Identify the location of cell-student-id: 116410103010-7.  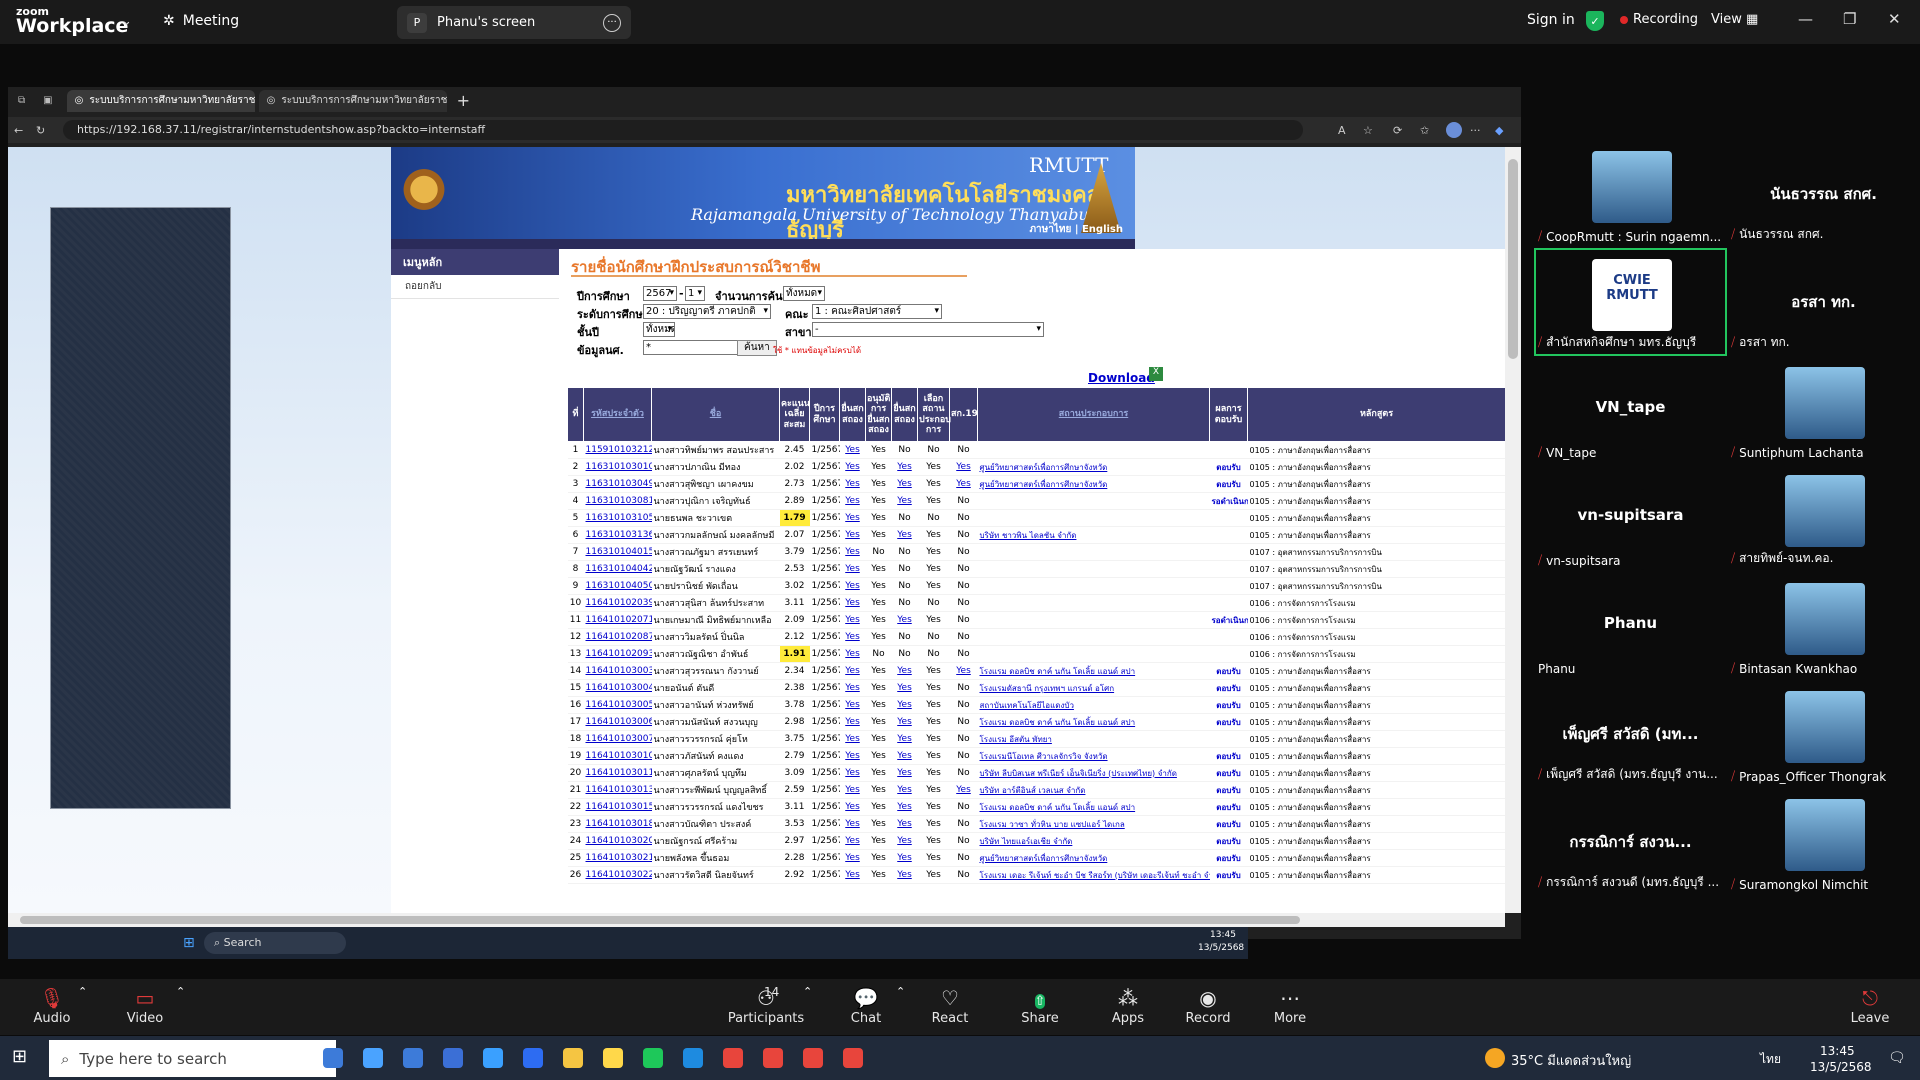
(617, 756).